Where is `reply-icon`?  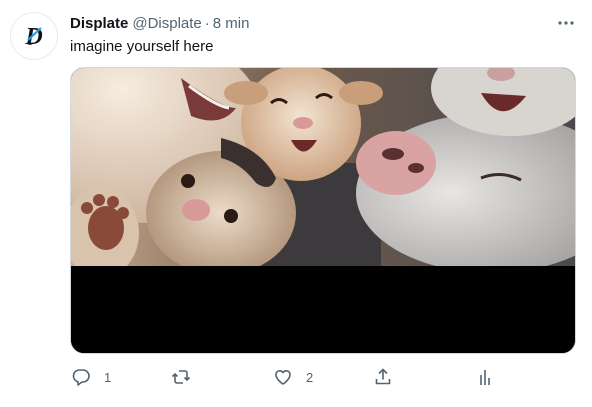 reply-icon is located at coordinates (81, 377).